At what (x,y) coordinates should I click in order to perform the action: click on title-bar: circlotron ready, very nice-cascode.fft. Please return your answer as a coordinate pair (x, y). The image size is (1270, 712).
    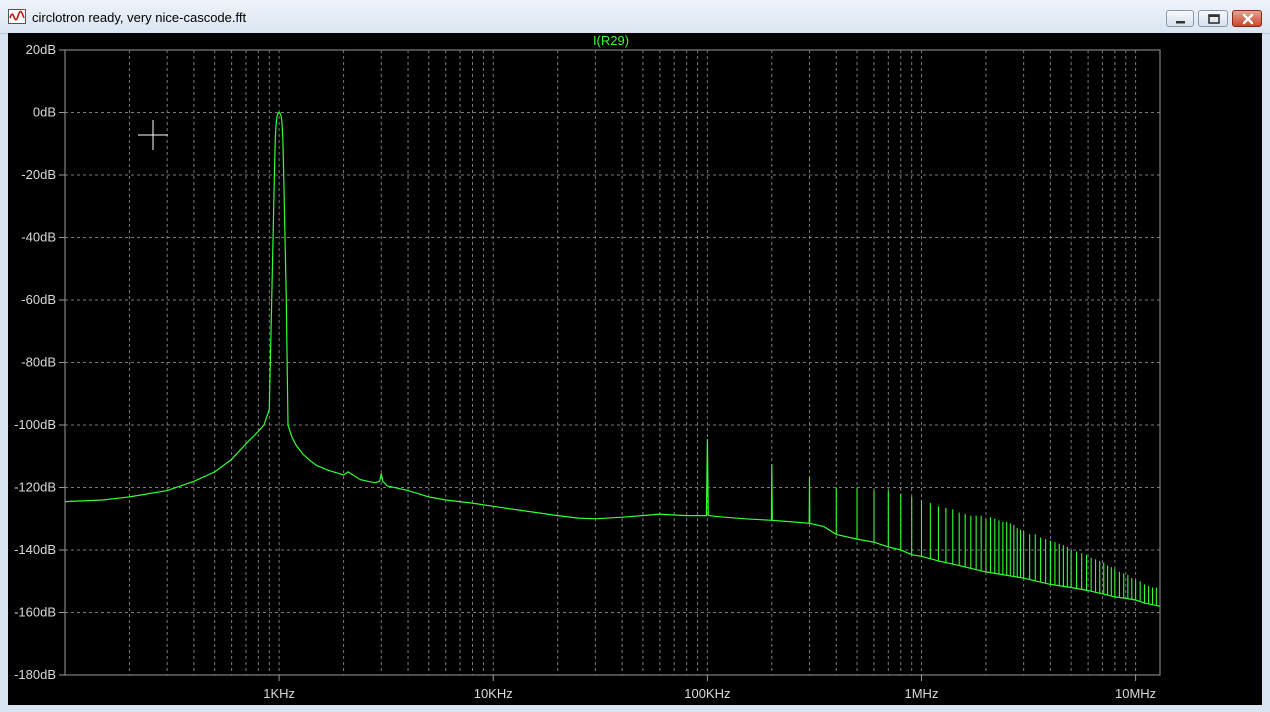
    Looking at the image, I should click on (635, 17).